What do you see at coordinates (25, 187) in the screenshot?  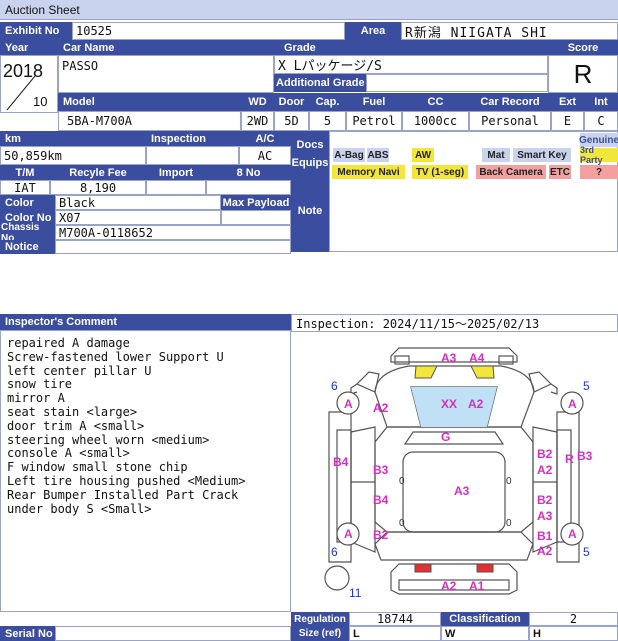 I see `tm-value: IAT` at bounding box center [25, 187].